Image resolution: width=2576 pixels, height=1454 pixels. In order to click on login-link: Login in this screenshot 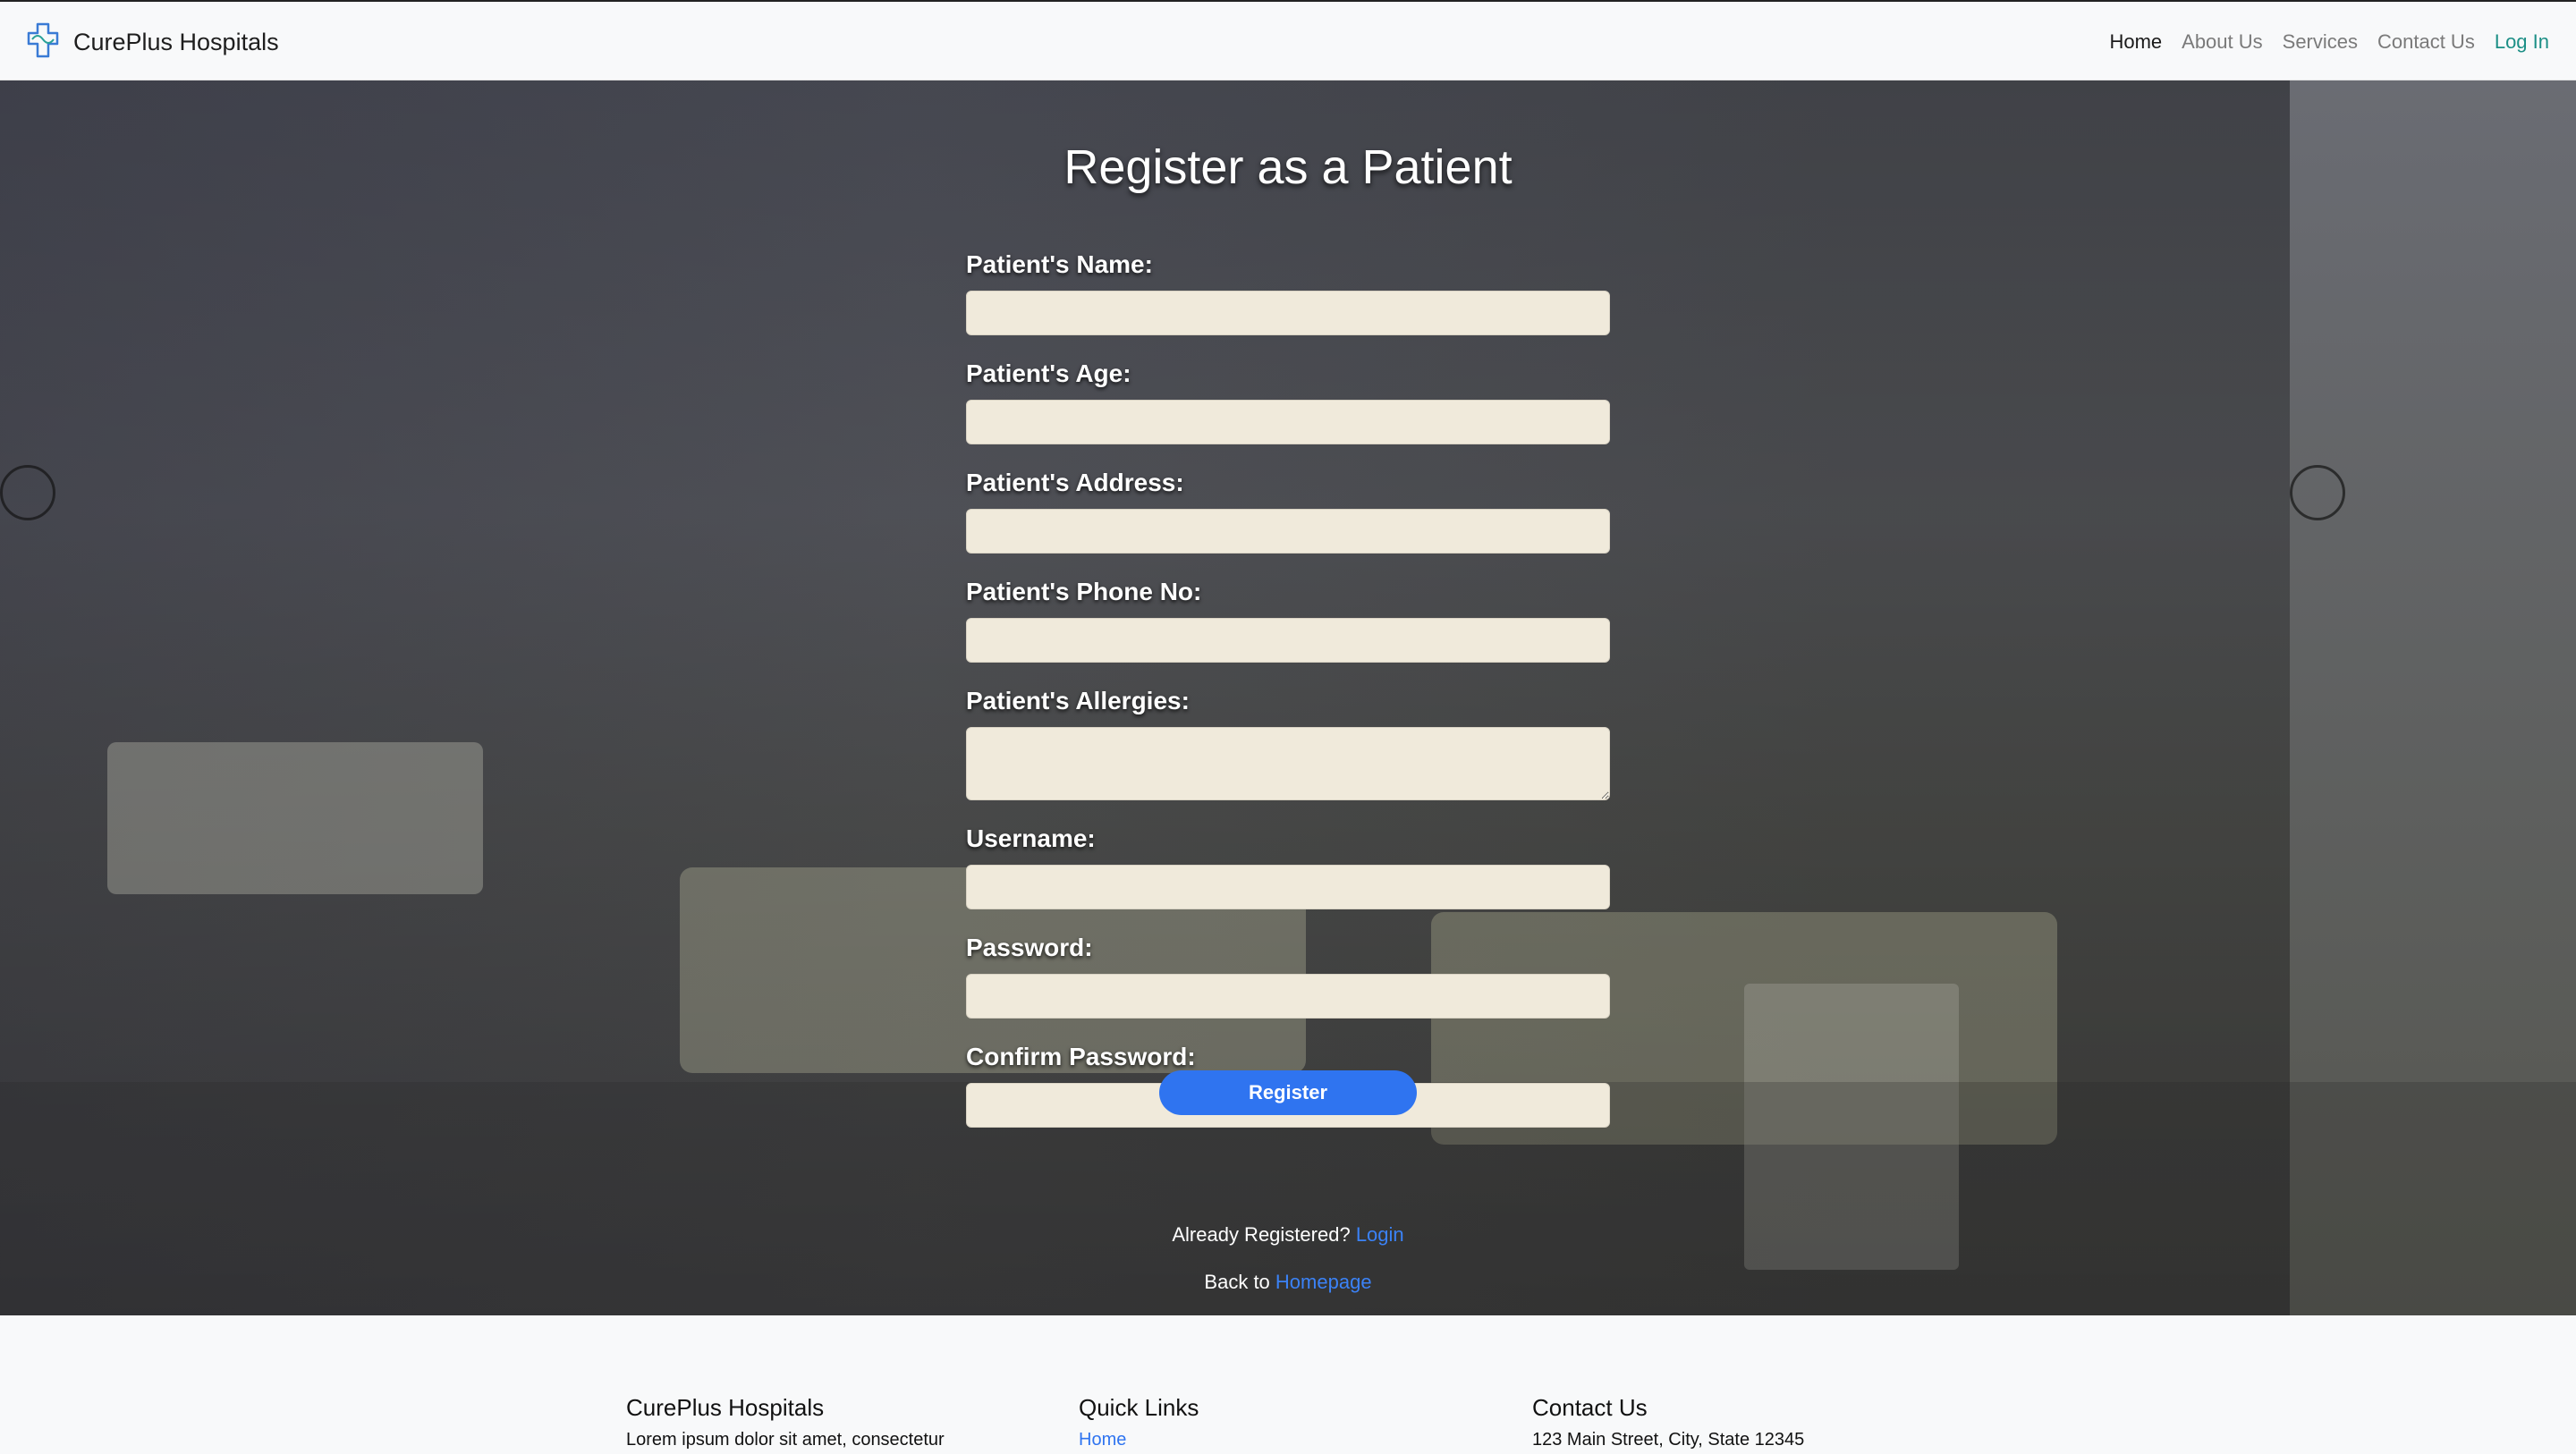, I will do `click(1380, 1234)`.